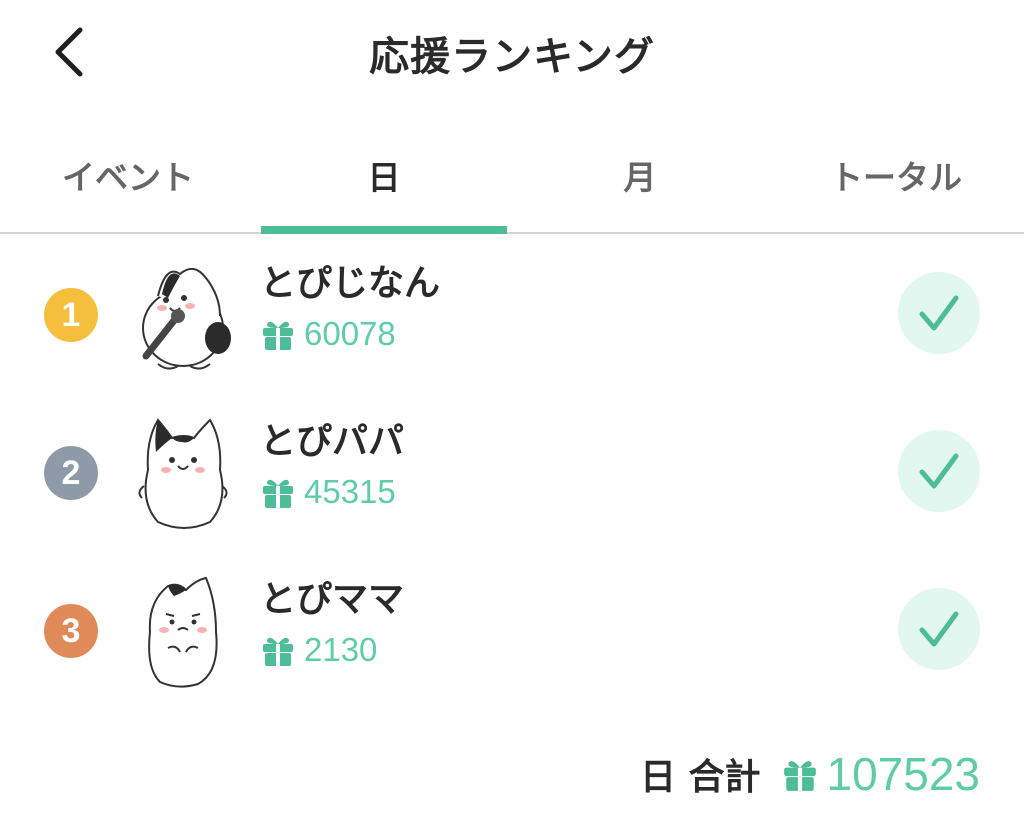  I want to click on tab-event: イベント, so click(128, 175).